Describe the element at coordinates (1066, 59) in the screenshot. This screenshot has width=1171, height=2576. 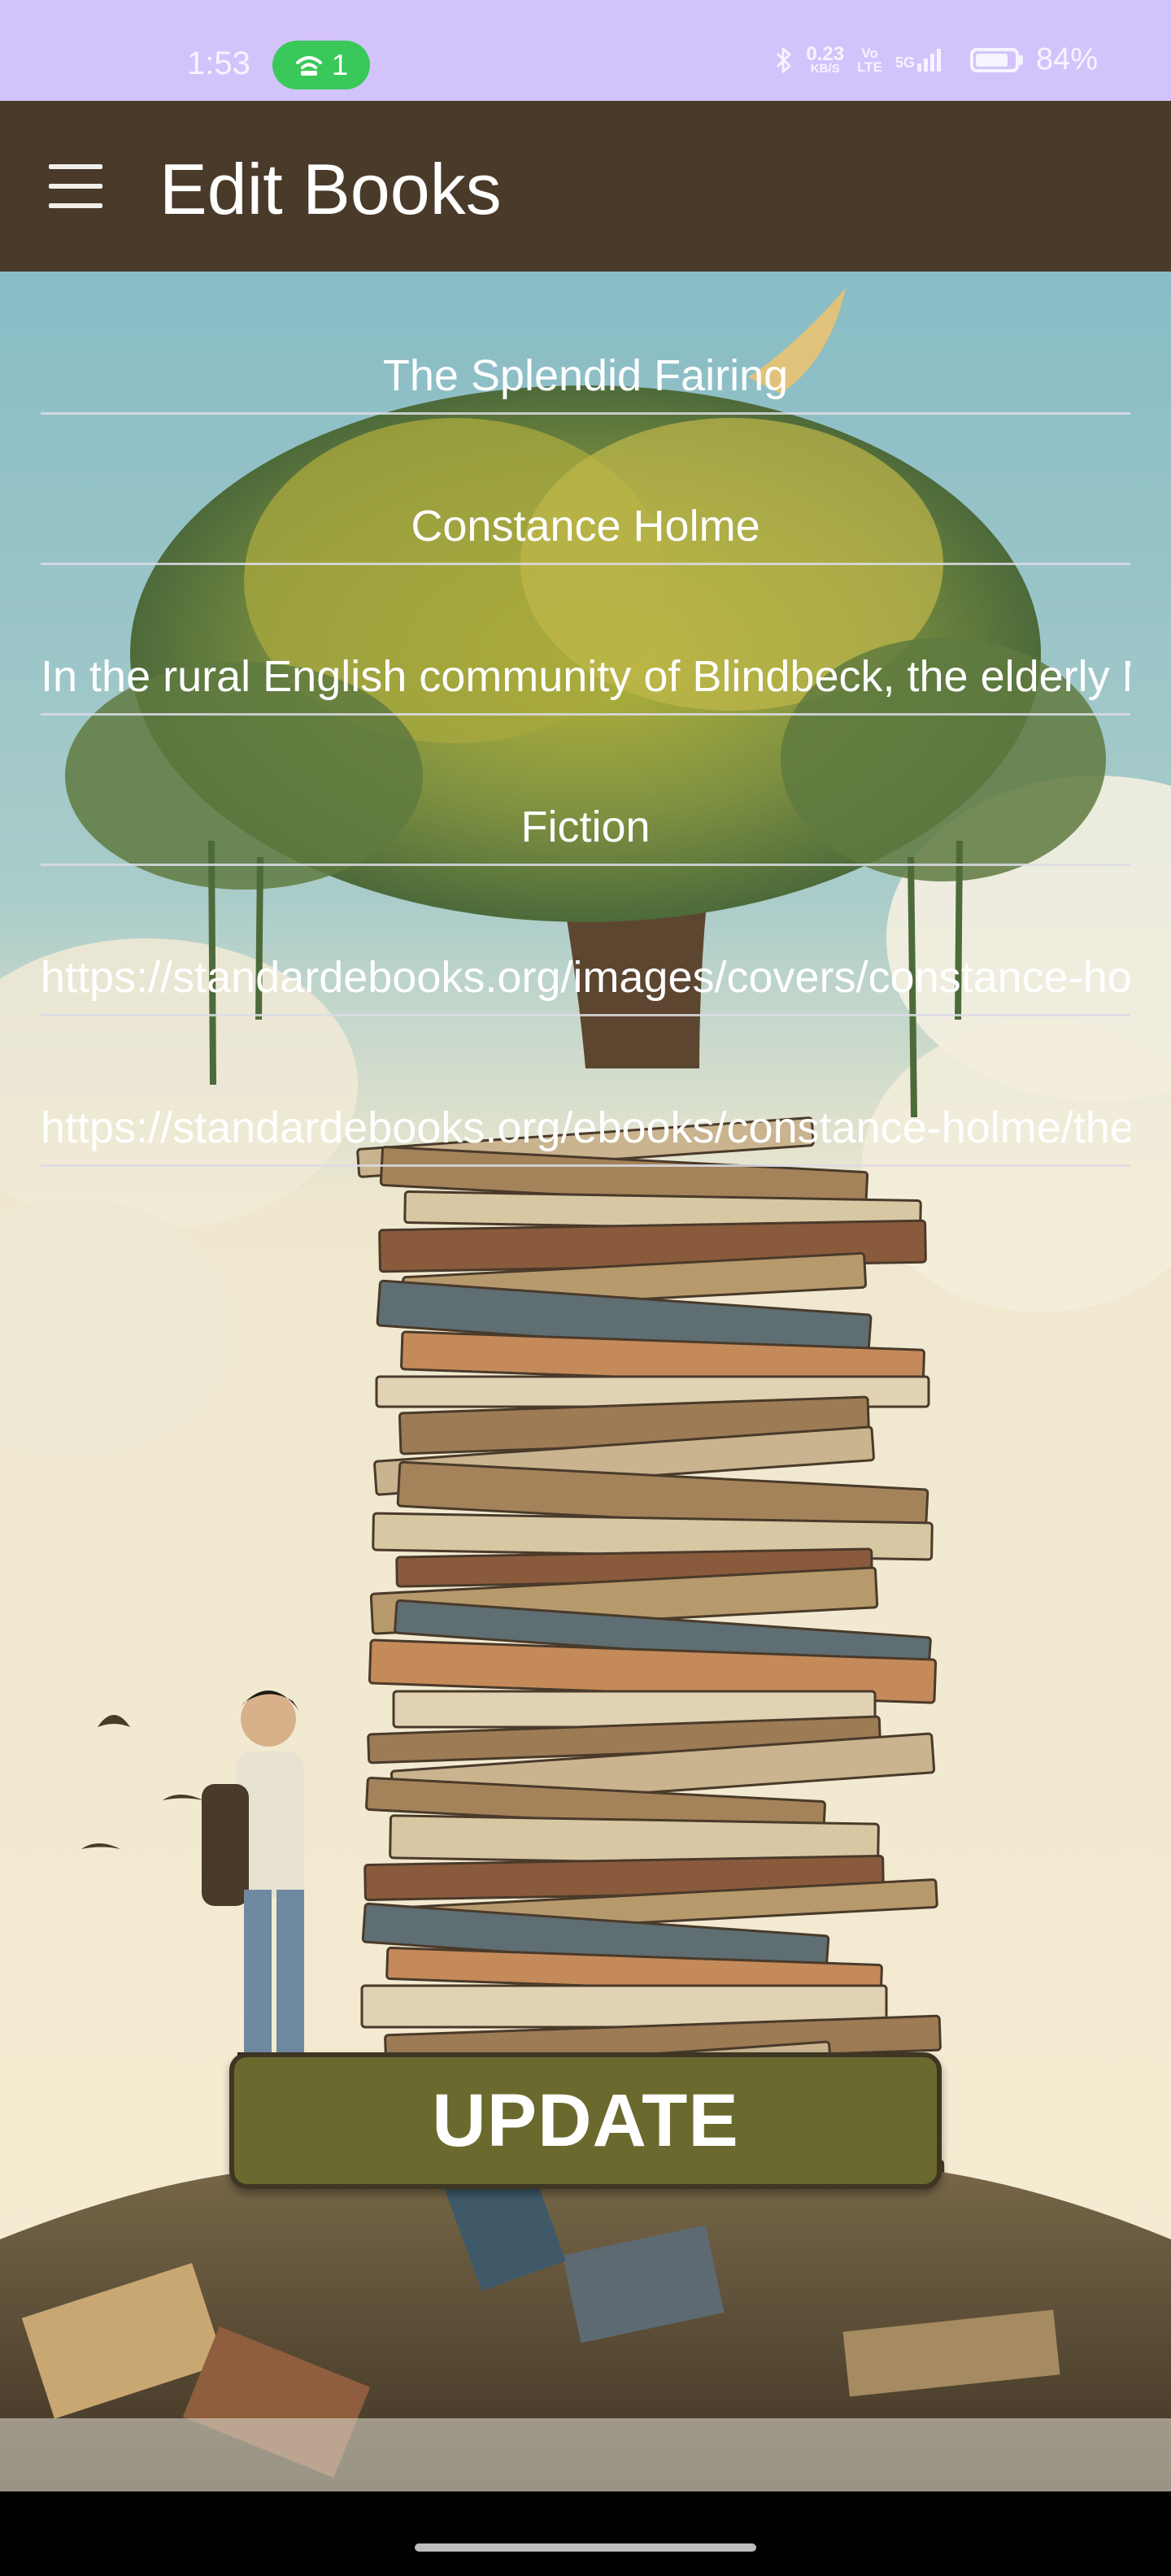
I see `battery-percent: 84%` at that location.